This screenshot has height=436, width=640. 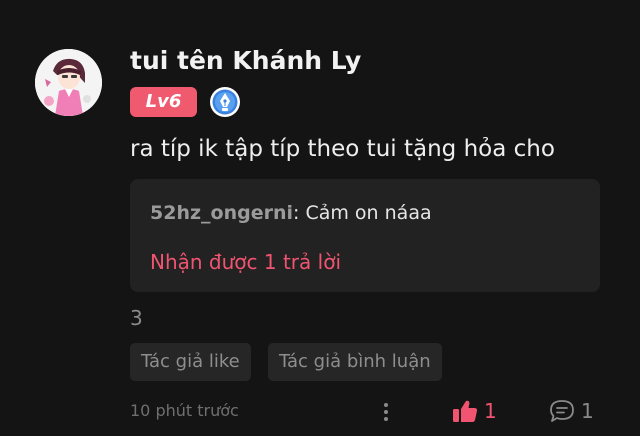 I want to click on more-vertical-icon, so click(x=386, y=412).